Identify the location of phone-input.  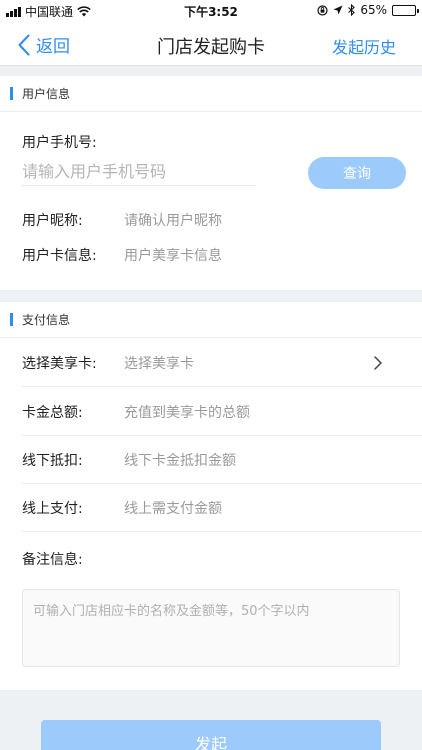
(139, 172).